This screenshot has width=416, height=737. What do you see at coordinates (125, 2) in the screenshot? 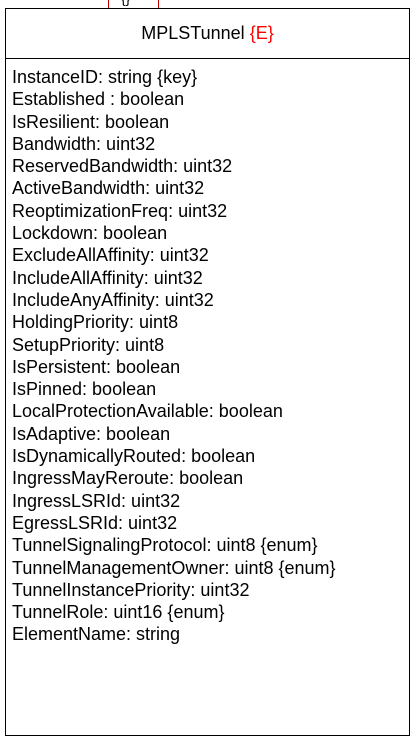
I see `stub-stereotype-mark: {}` at bounding box center [125, 2].